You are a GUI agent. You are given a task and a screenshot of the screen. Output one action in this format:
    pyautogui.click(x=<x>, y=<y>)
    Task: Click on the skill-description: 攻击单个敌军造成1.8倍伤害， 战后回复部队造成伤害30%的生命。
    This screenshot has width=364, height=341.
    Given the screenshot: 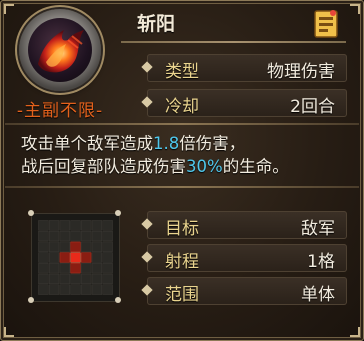 What is the action you would take?
    pyautogui.click(x=186, y=155)
    